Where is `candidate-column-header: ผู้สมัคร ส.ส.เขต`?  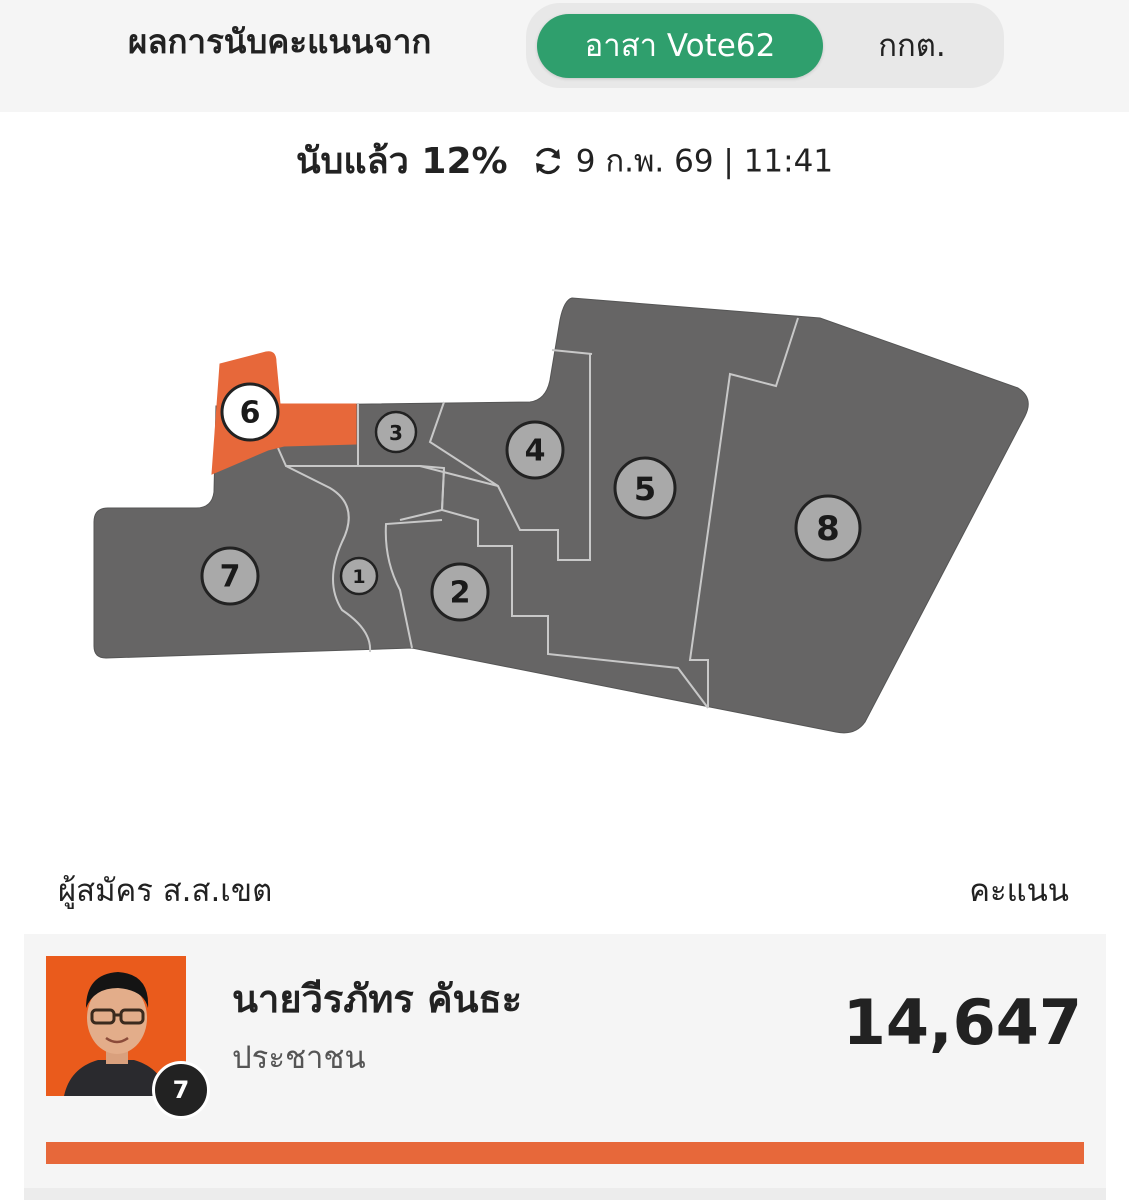
candidate-column-header: ผู้สมัคร ส.ส.เขต is located at coordinates (165, 891).